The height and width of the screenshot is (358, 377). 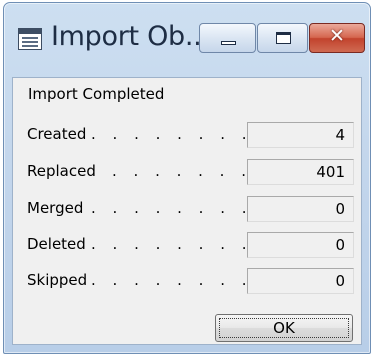 What do you see at coordinates (227, 38) in the screenshot?
I see `minimize-button` at bounding box center [227, 38].